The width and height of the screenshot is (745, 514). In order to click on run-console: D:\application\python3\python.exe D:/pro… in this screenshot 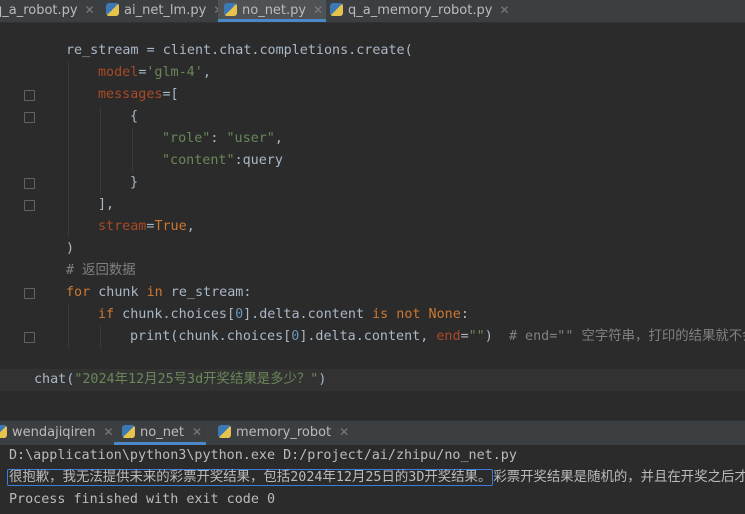, I will do `click(372, 479)`.